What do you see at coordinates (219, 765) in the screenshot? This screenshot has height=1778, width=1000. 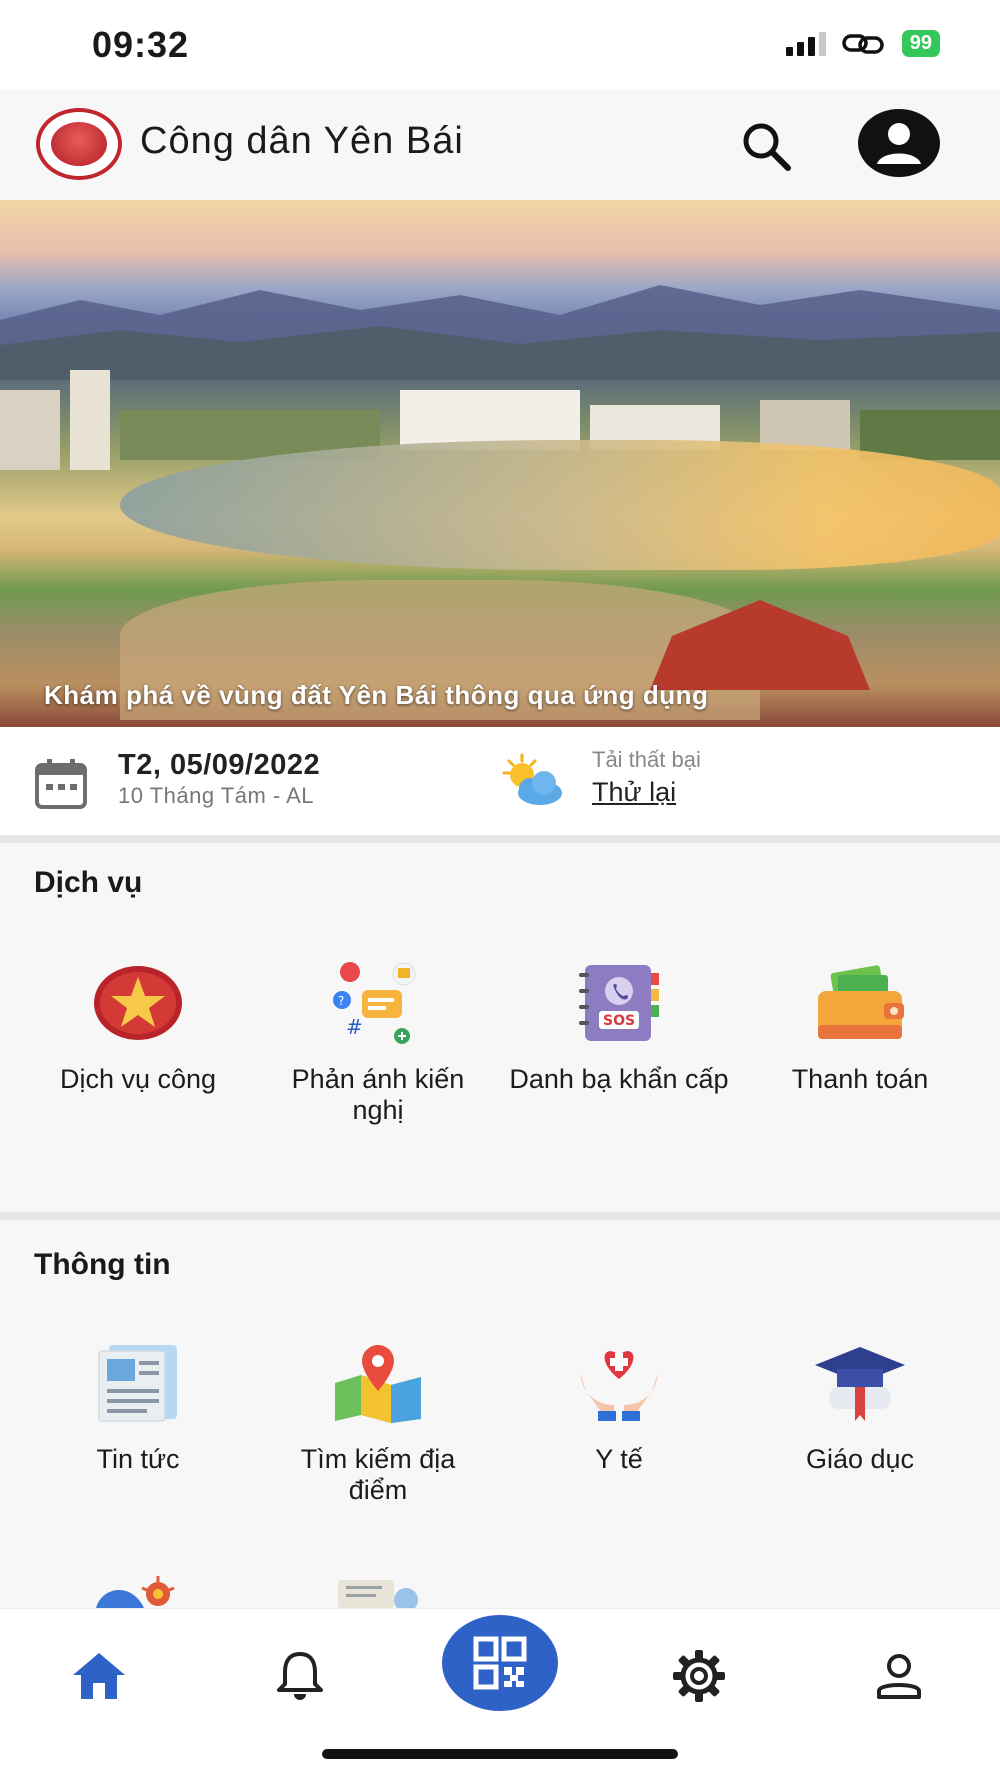 I see `current-date: T2, 05/09/2022` at bounding box center [219, 765].